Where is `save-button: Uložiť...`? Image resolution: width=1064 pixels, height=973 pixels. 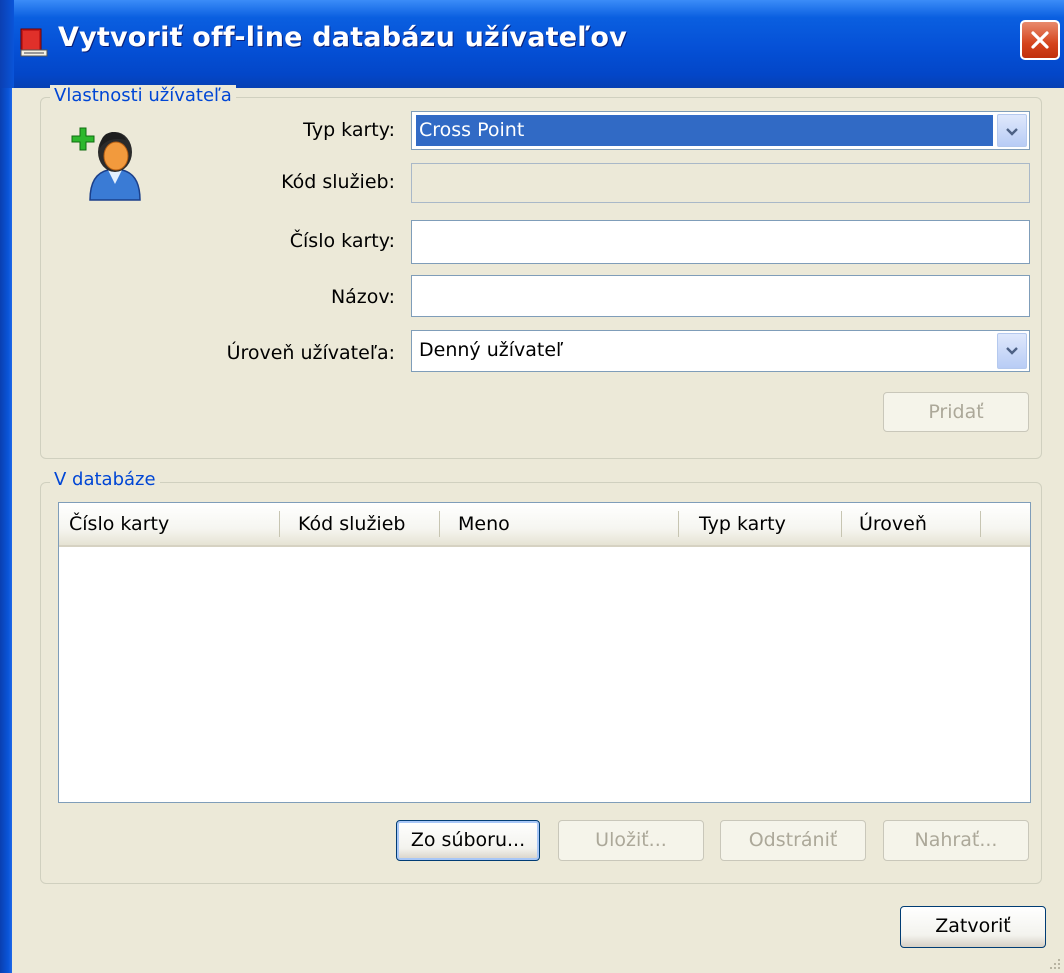 save-button: Uložiť... is located at coordinates (631, 840).